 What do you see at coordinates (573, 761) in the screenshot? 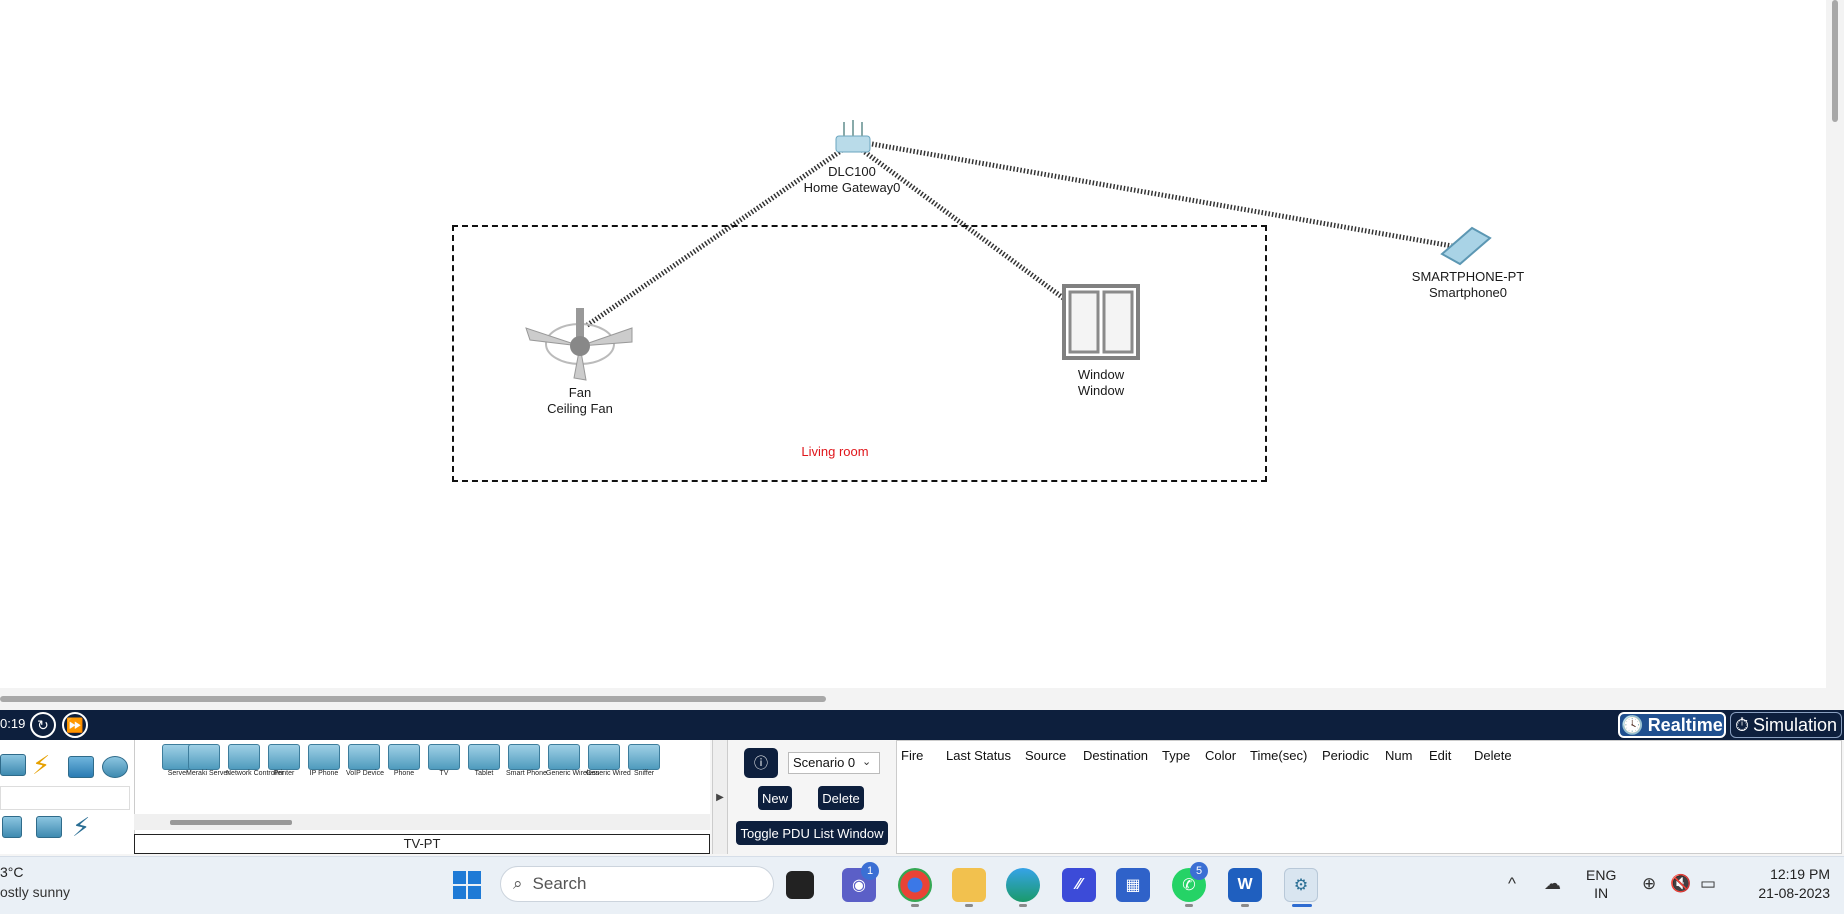
I see `device-tile-generic-wireless: Generic Wireless` at bounding box center [573, 761].